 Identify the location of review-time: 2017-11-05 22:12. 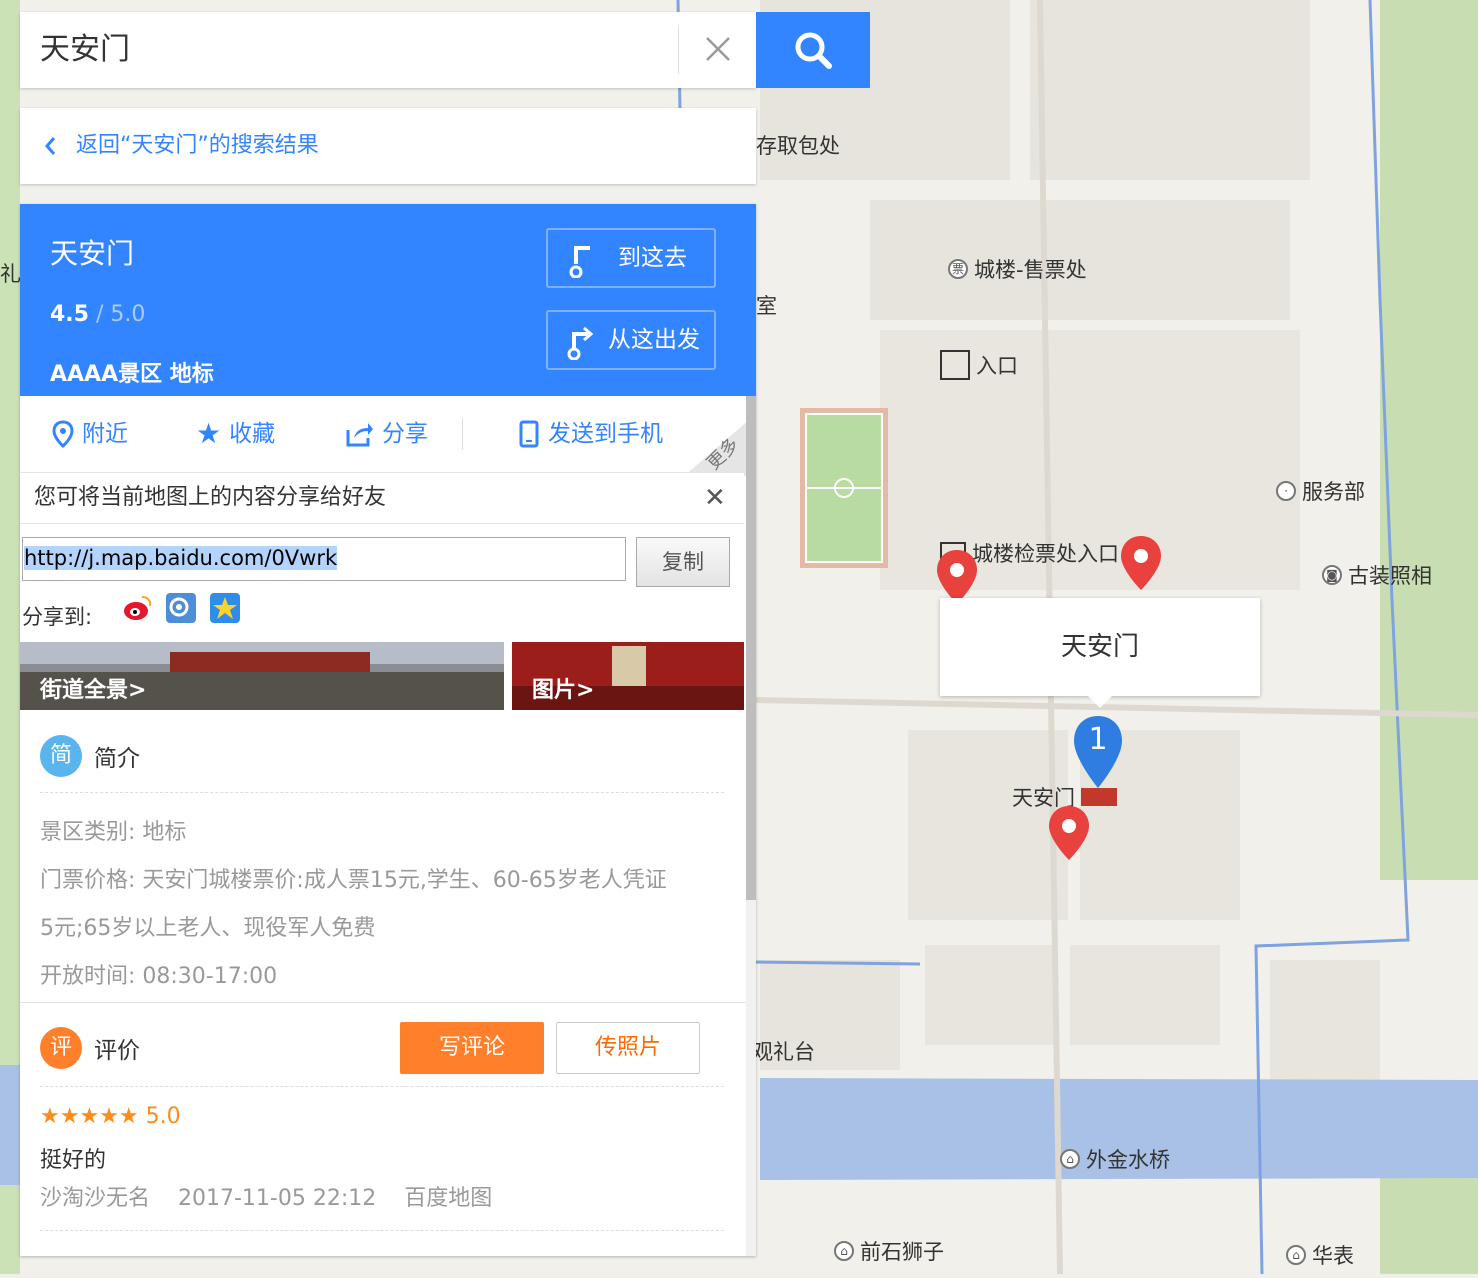
(277, 1198).